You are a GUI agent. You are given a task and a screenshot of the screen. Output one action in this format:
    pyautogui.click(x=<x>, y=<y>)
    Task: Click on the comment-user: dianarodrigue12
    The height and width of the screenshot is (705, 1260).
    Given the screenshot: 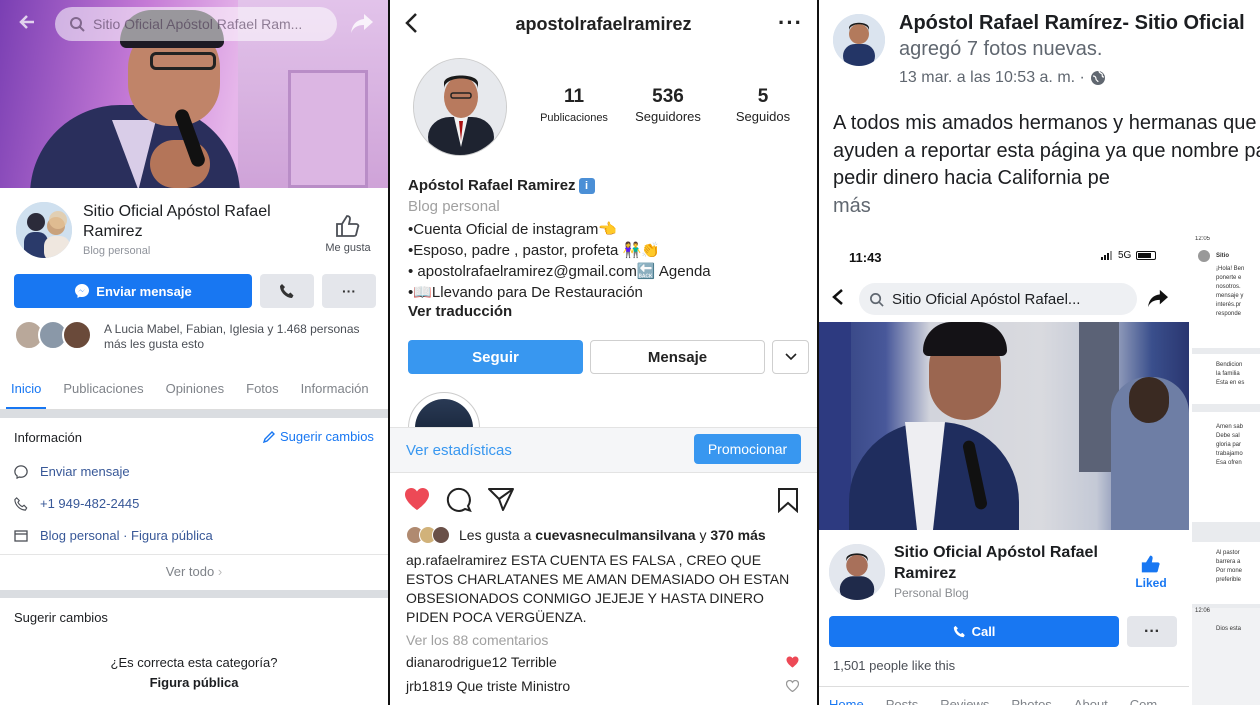 What is the action you would take?
    pyautogui.click(x=456, y=662)
    